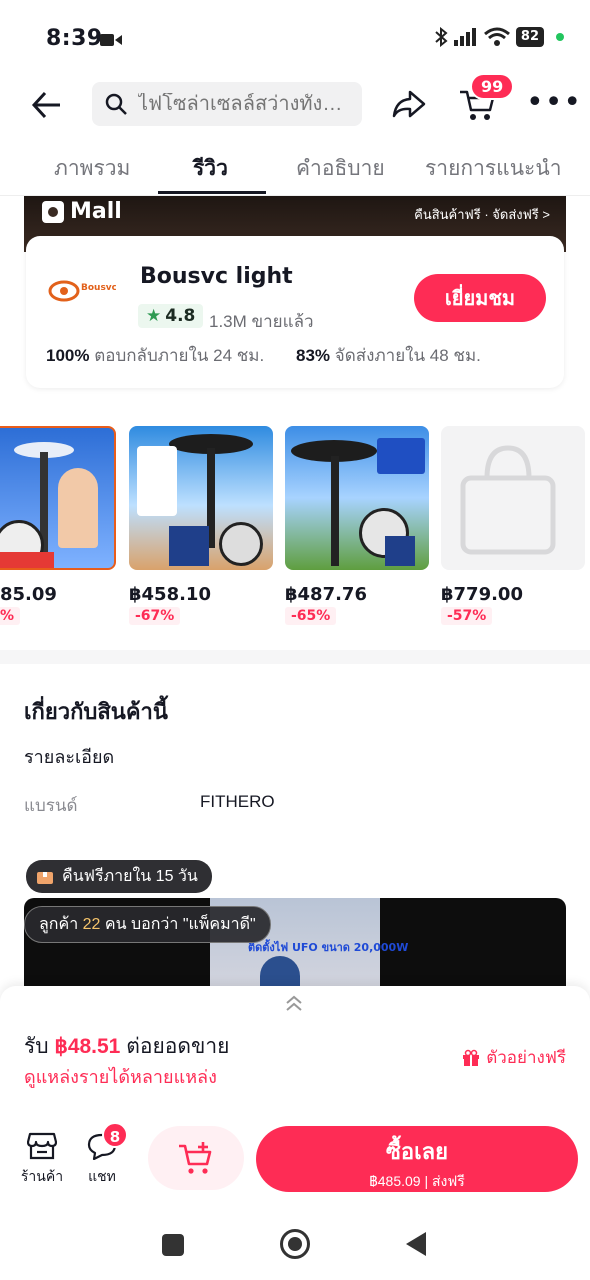 This screenshot has height=1280, width=590. Describe the element at coordinates (92, 168) in the screenshot. I see `tab-overview: ภาพรวม` at that location.